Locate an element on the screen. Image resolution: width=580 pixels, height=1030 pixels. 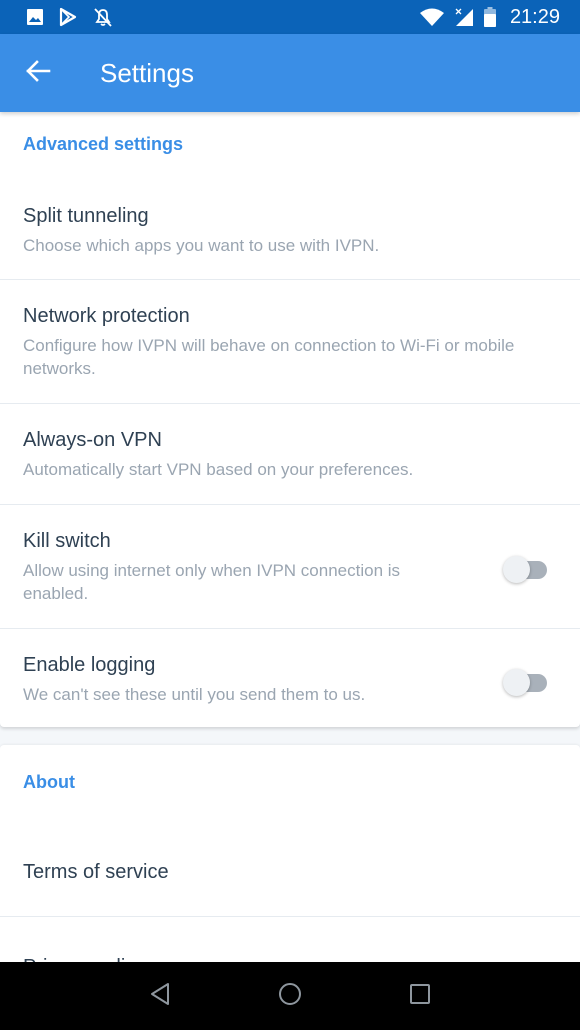
nav-back-button is located at coordinates (160, 996).